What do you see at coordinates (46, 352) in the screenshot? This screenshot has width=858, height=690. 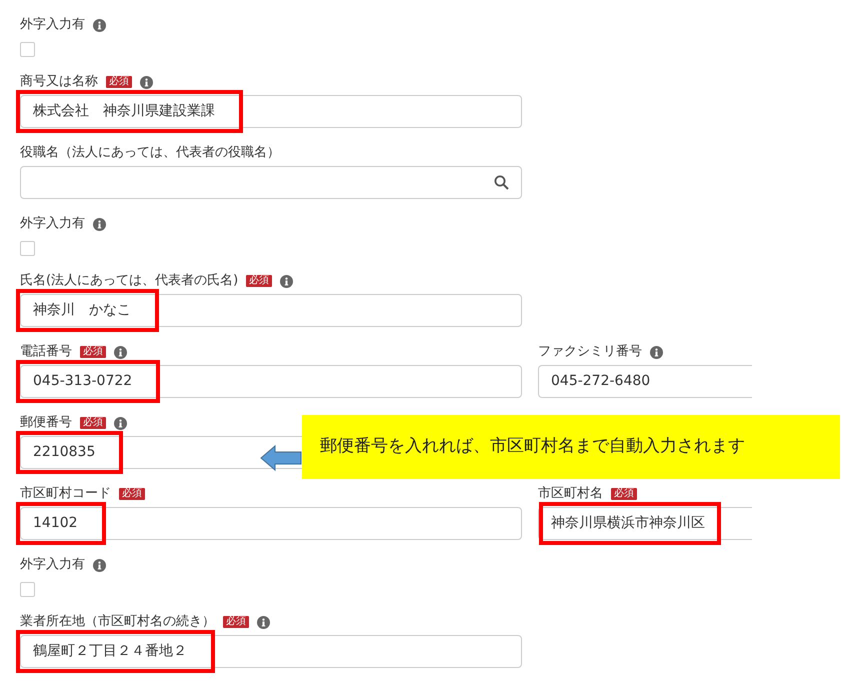 I see `field-label: 電話番号` at bounding box center [46, 352].